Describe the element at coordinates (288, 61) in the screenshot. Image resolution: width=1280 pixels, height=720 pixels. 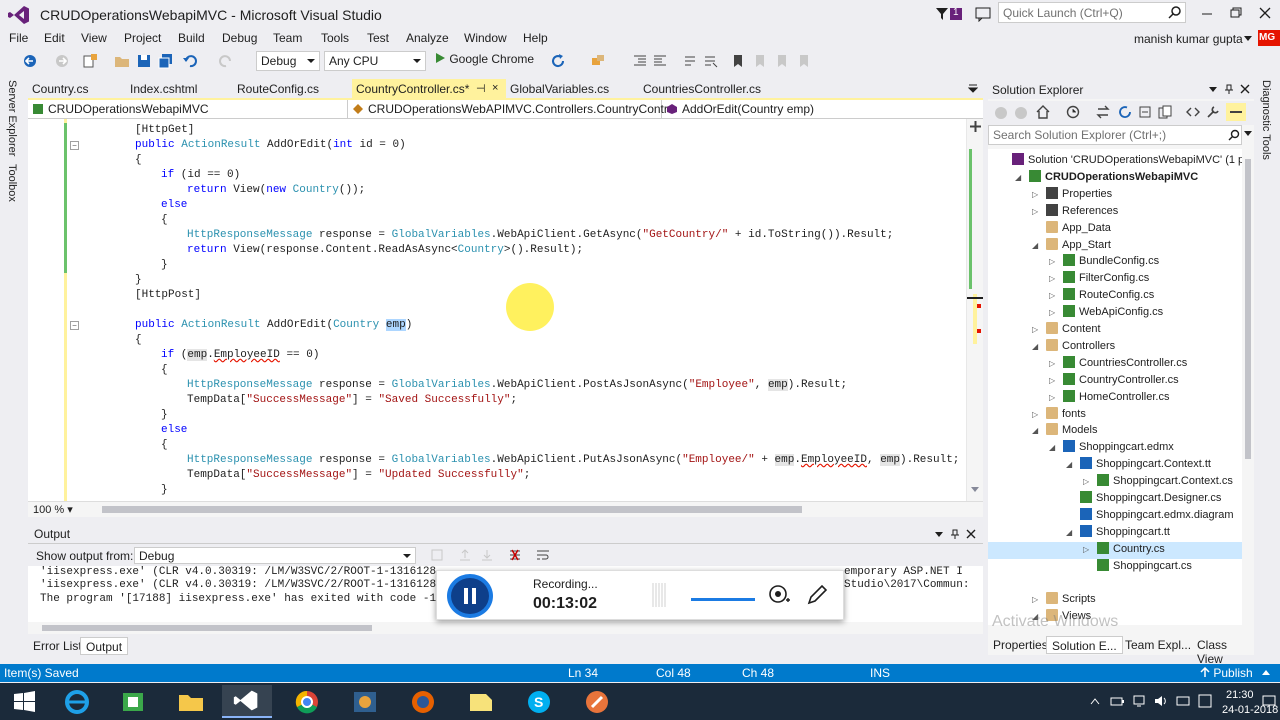
I see `configuration-select: Debug` at that location.